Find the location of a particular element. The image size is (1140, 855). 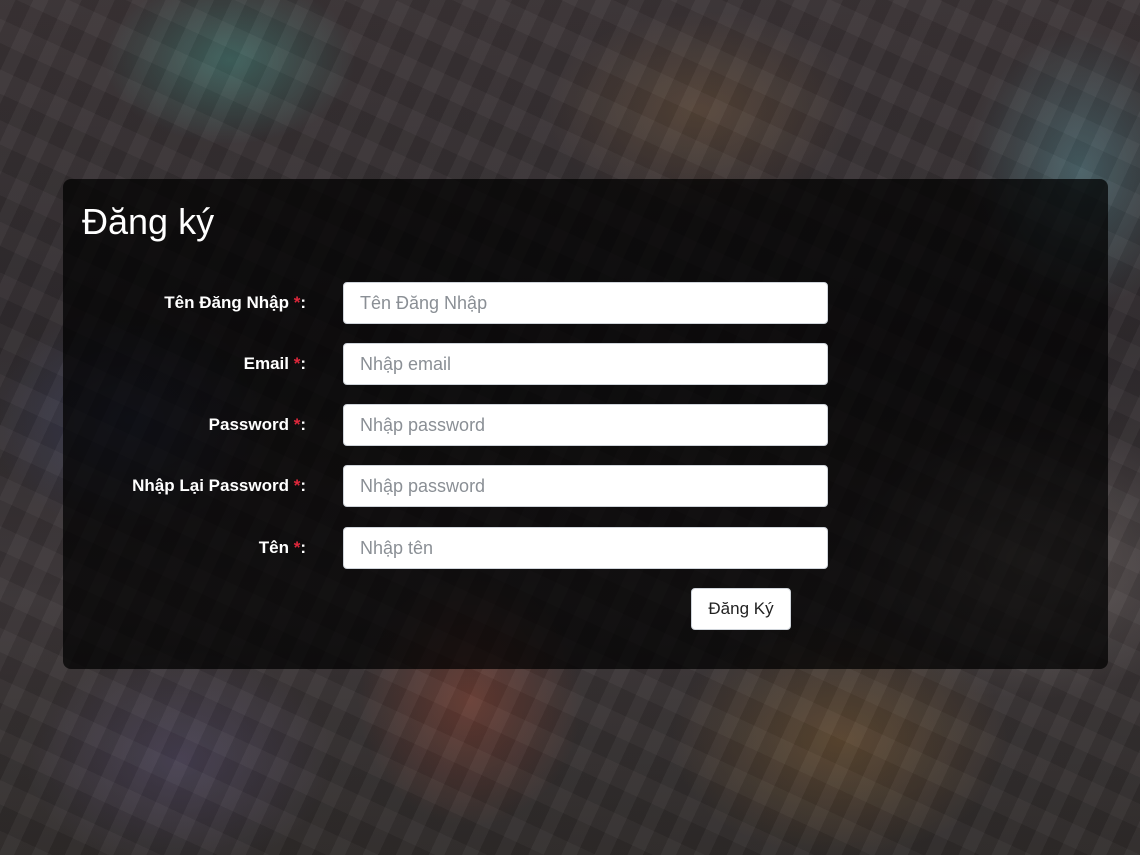

name-row: Tên *: is located at coordinates (585, 548).